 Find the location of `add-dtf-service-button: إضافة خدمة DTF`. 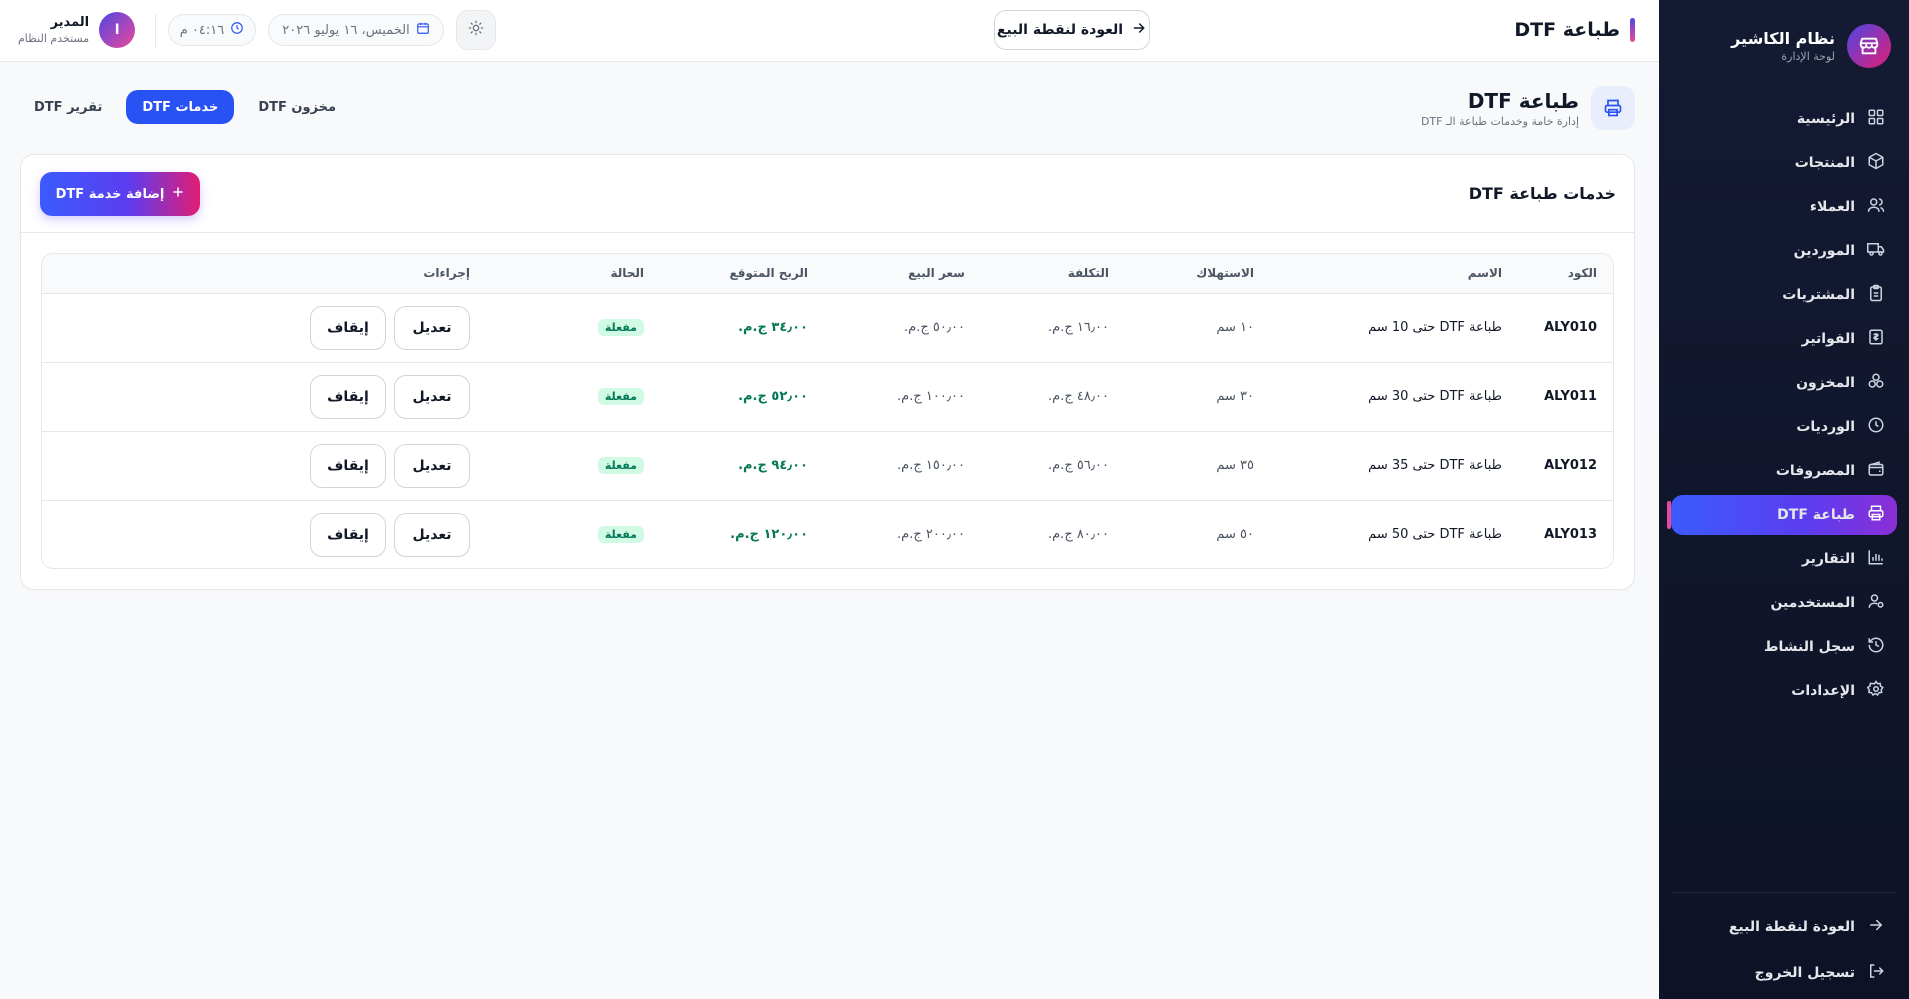

add-dtf-service-button: إضافة خدمة DTF is located at coordinates (120, 194).